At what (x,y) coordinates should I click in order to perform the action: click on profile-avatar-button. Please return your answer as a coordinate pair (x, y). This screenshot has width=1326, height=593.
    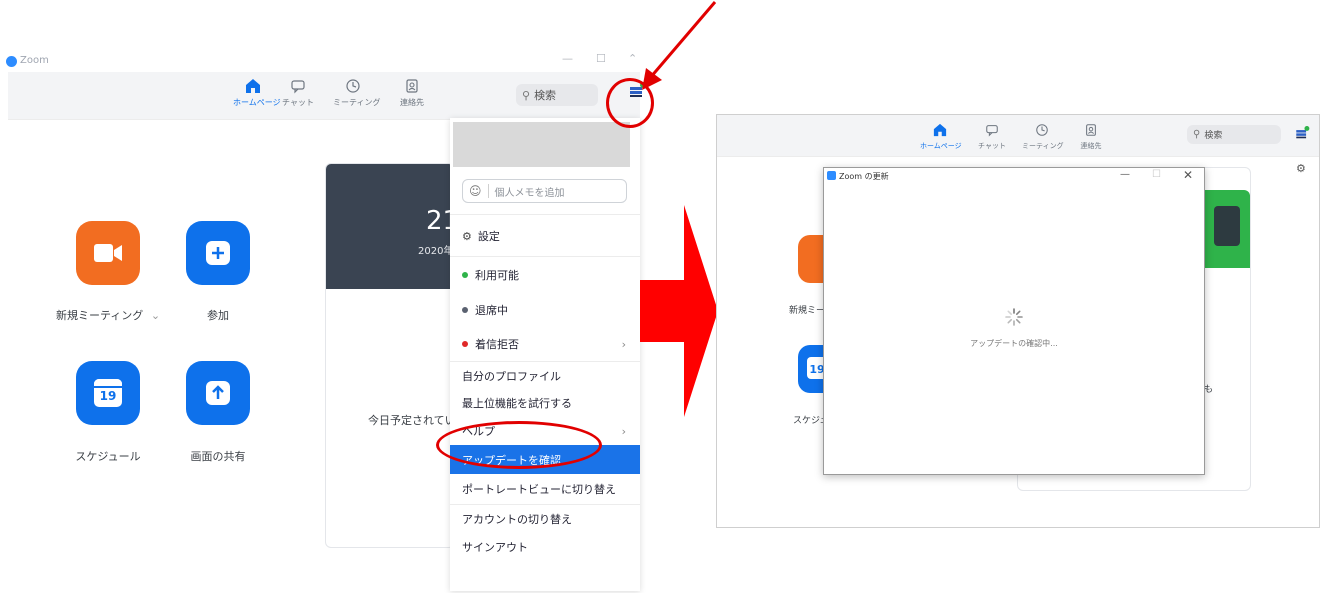
    Looking at the image, I should click on (1302, 137).